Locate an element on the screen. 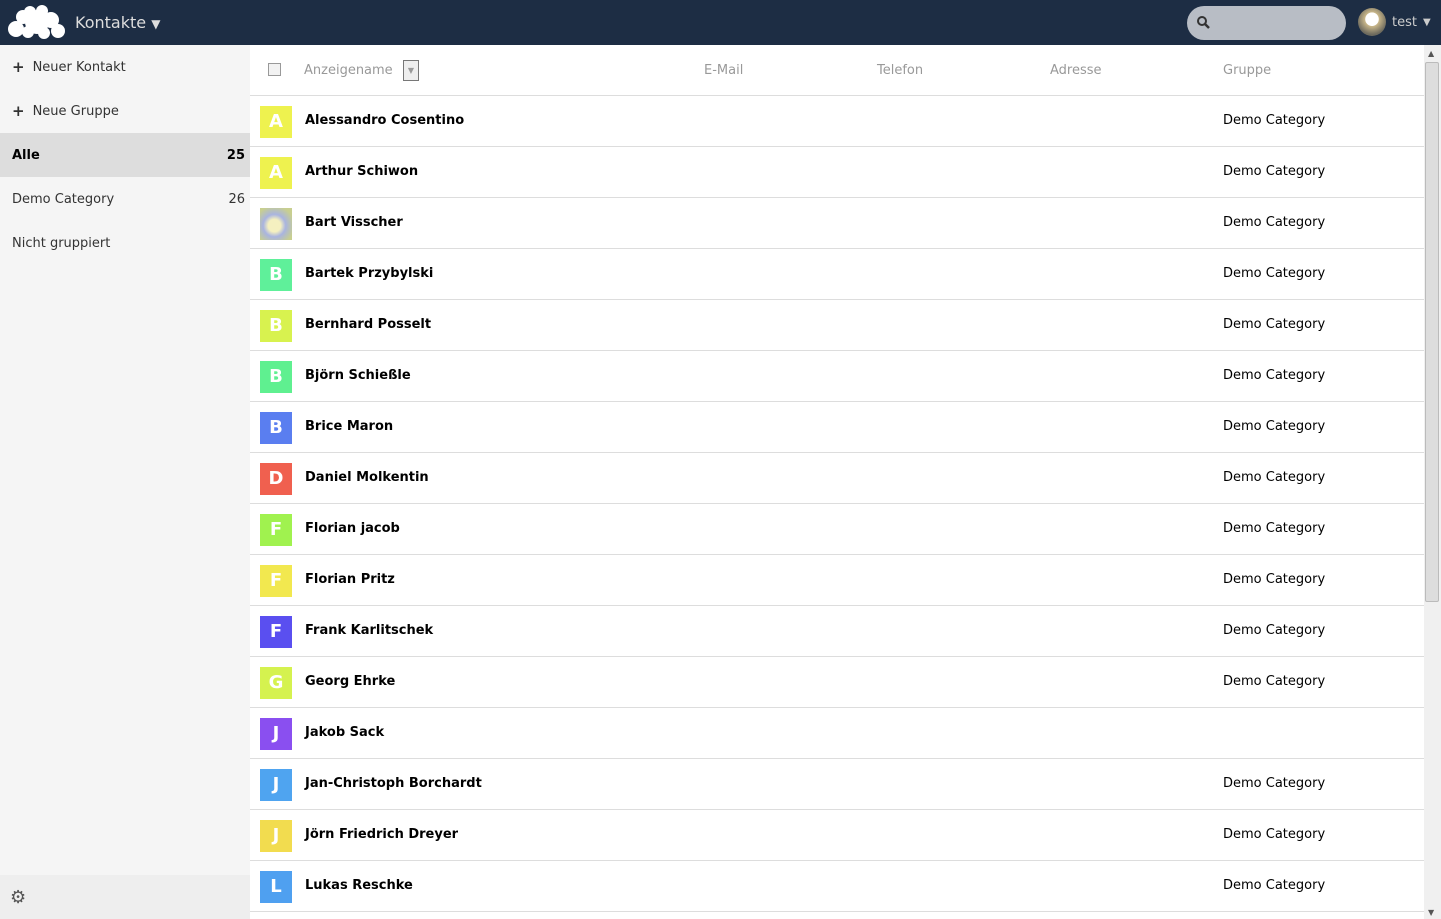 Image resolution: width=1441 pixels, height=919 pixels. contact-avatar is located at coordinates (276, 224).